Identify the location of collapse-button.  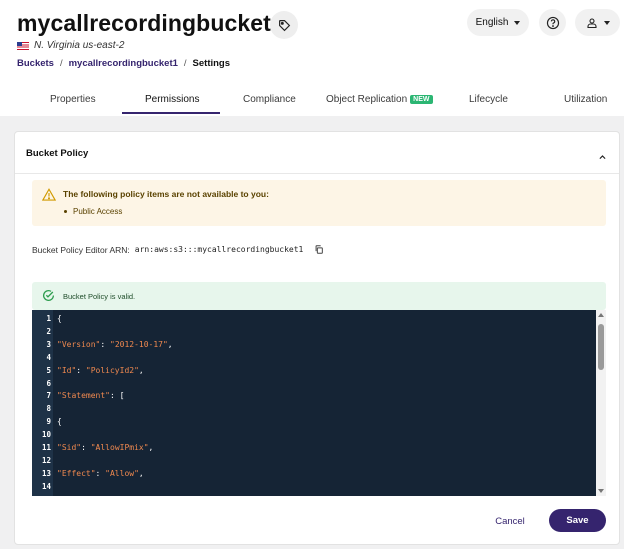
(602, 158).